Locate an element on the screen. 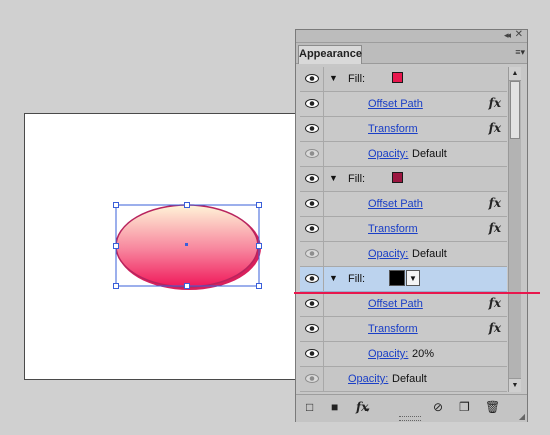 This screenshot has width=550, height=435. handle-bottom-left is located at coordinates (116, 286).